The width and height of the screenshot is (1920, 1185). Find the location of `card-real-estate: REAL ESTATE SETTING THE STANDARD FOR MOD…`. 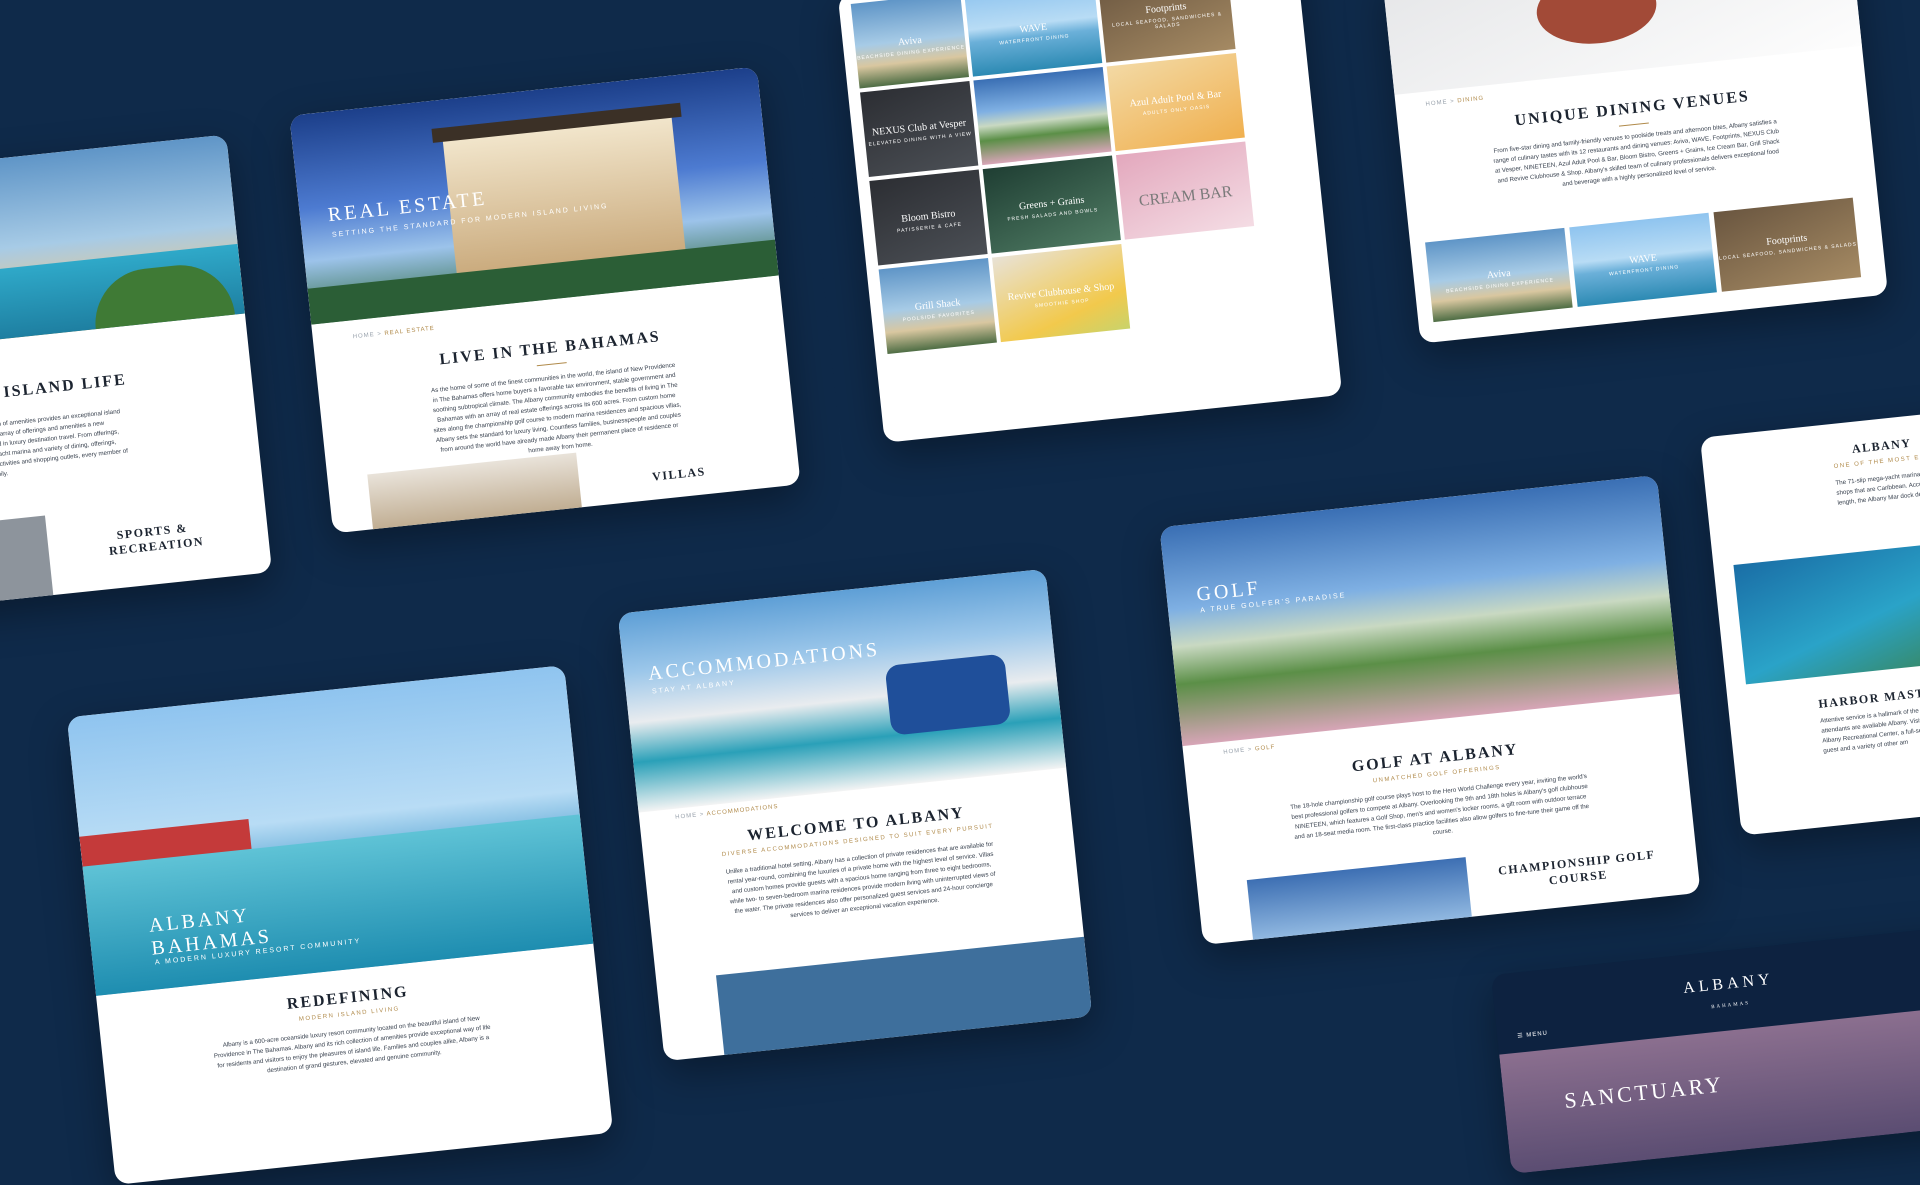

card-real-estate: REAL ESTATE SETTING THE STANDARD FOR MOD… is located at coordinates (545, 300).